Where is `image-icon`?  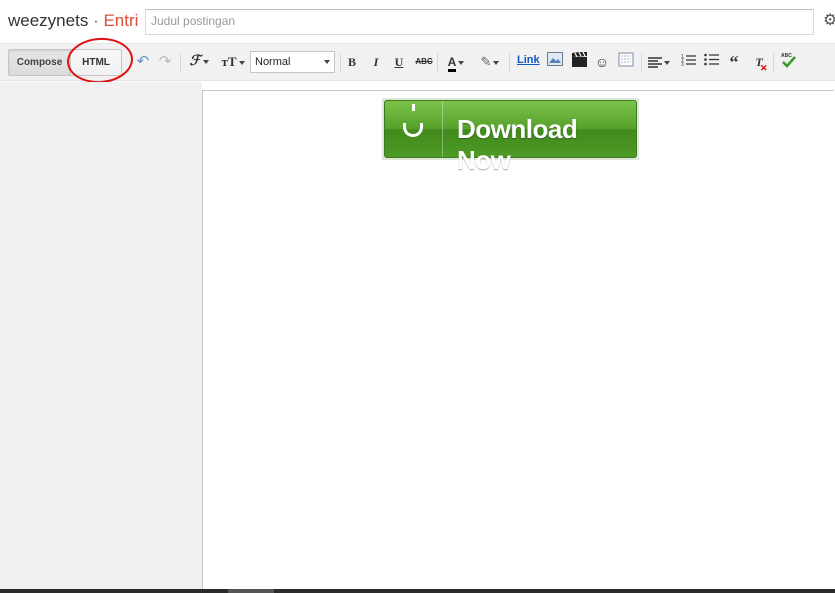
image-icon is located at coordinates (555, 62).